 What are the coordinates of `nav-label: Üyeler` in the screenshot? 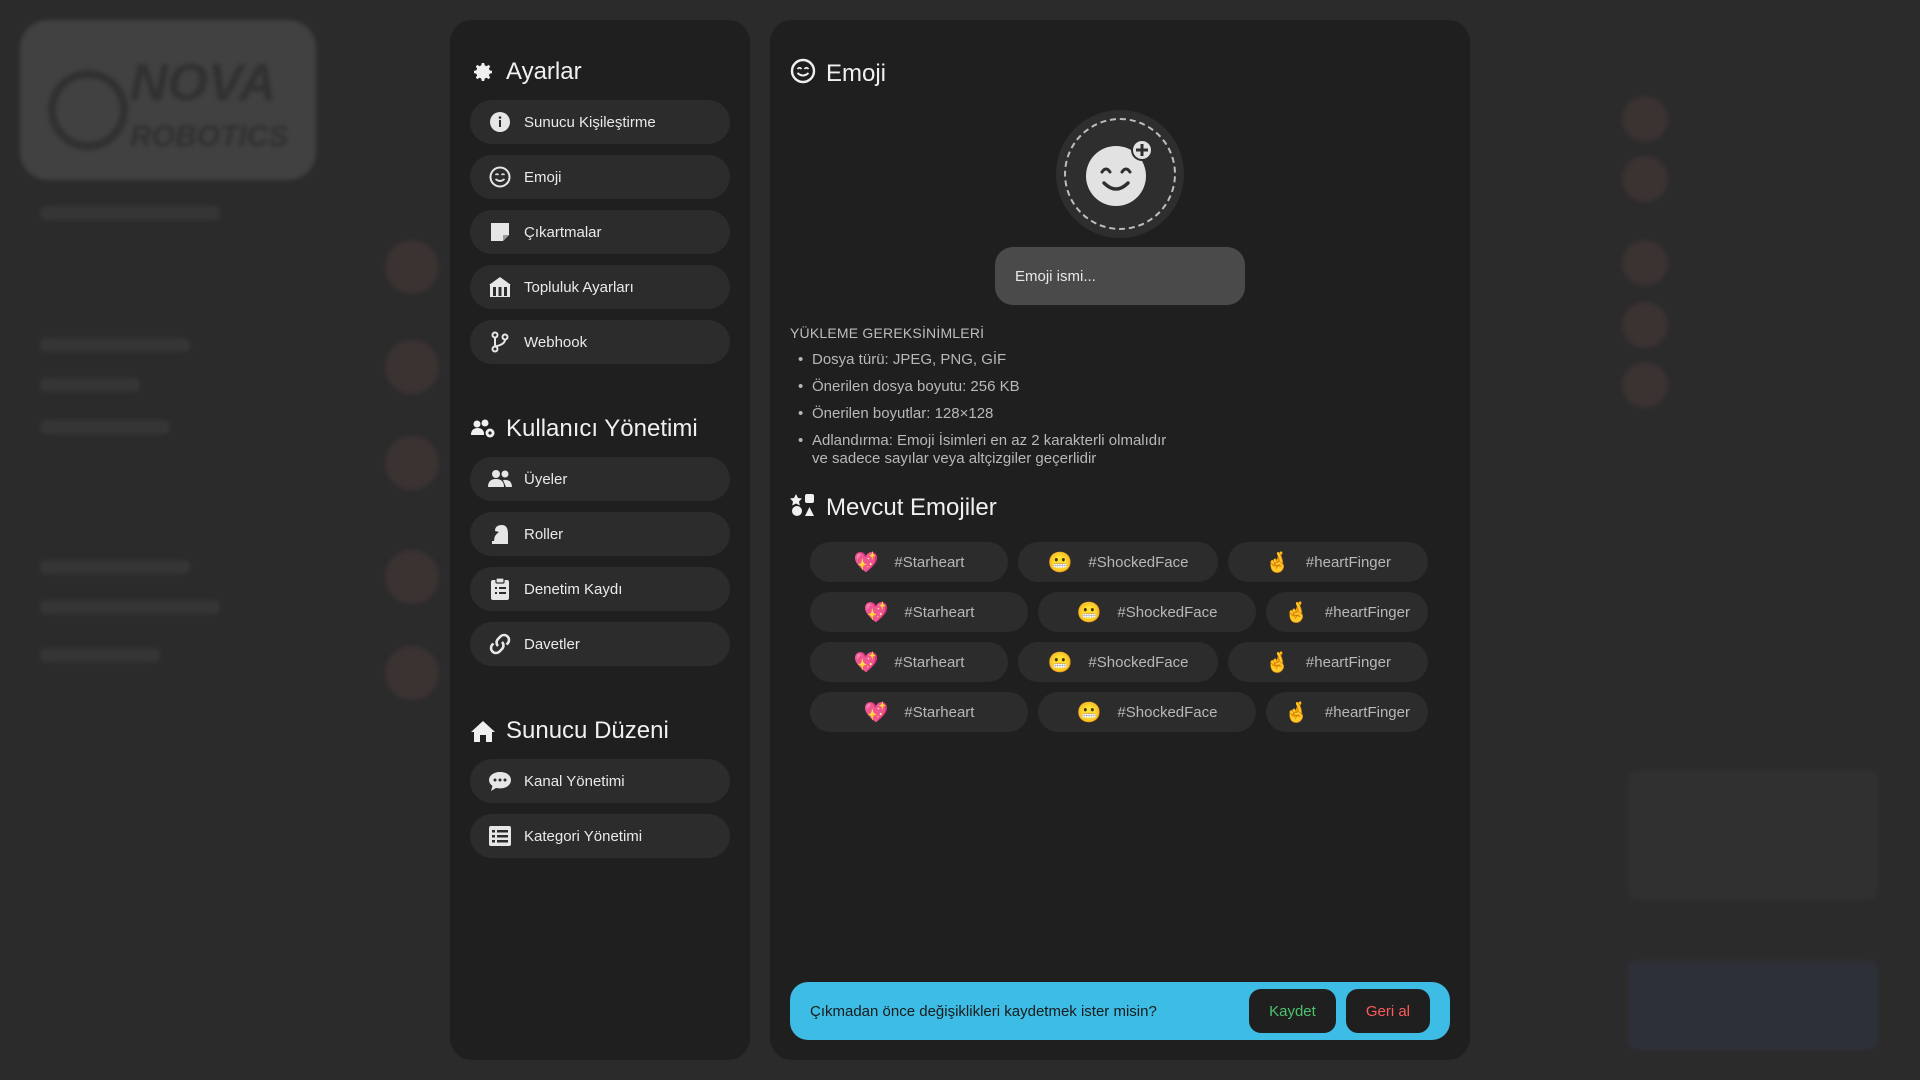 It's located at (546, 479).